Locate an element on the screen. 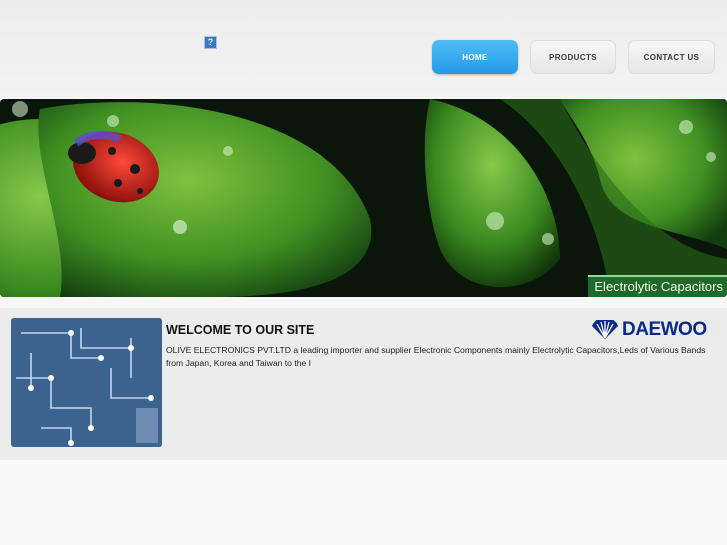 Image resolution: width=727 pixels, height=545 pixels. welcome-heading: WELCOME TO OUR SITE is located at coordinates (240, 330).